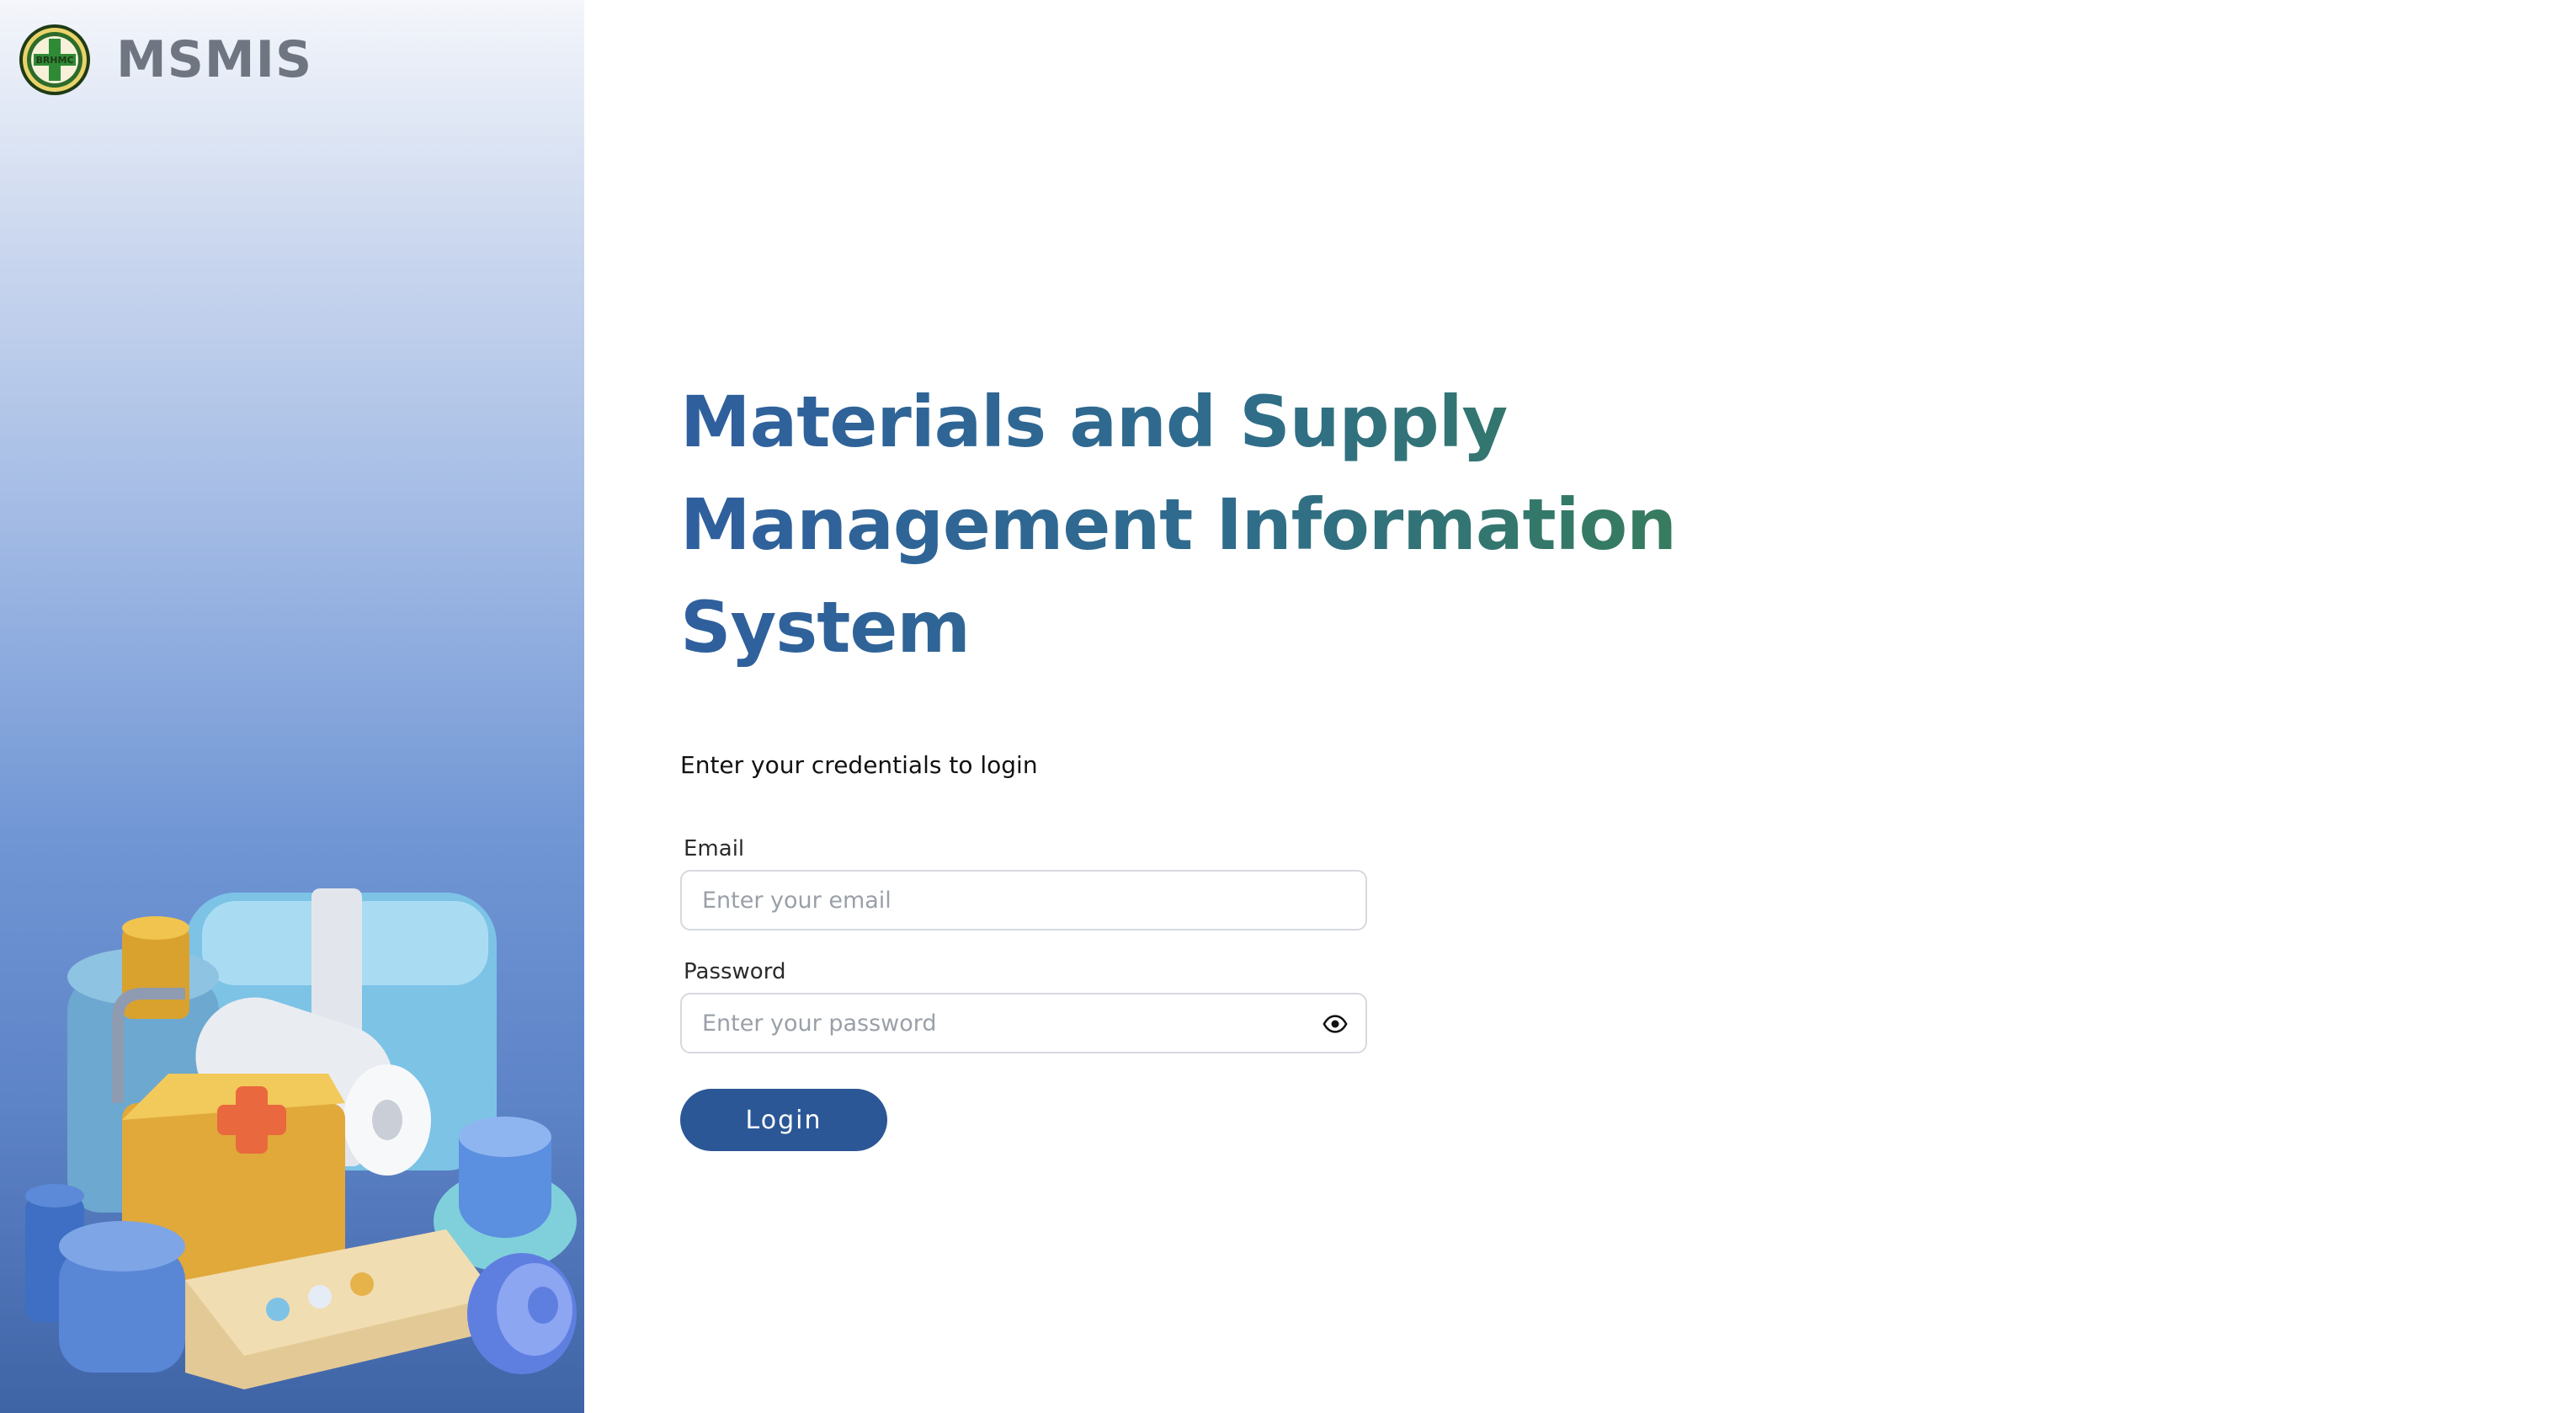  I want to click on hospital-logo-icon: BRHMC, so click(55, 59).